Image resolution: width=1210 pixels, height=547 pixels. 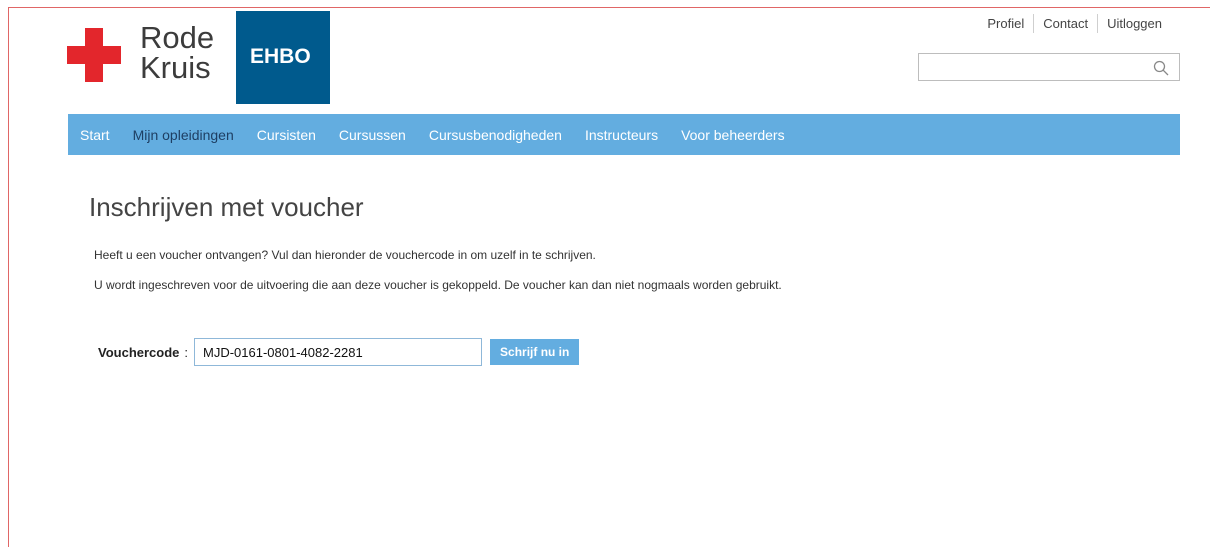 I want to click on voucher-form: Vouchercode : Schrijf nu in, so click(x=339, y=352).